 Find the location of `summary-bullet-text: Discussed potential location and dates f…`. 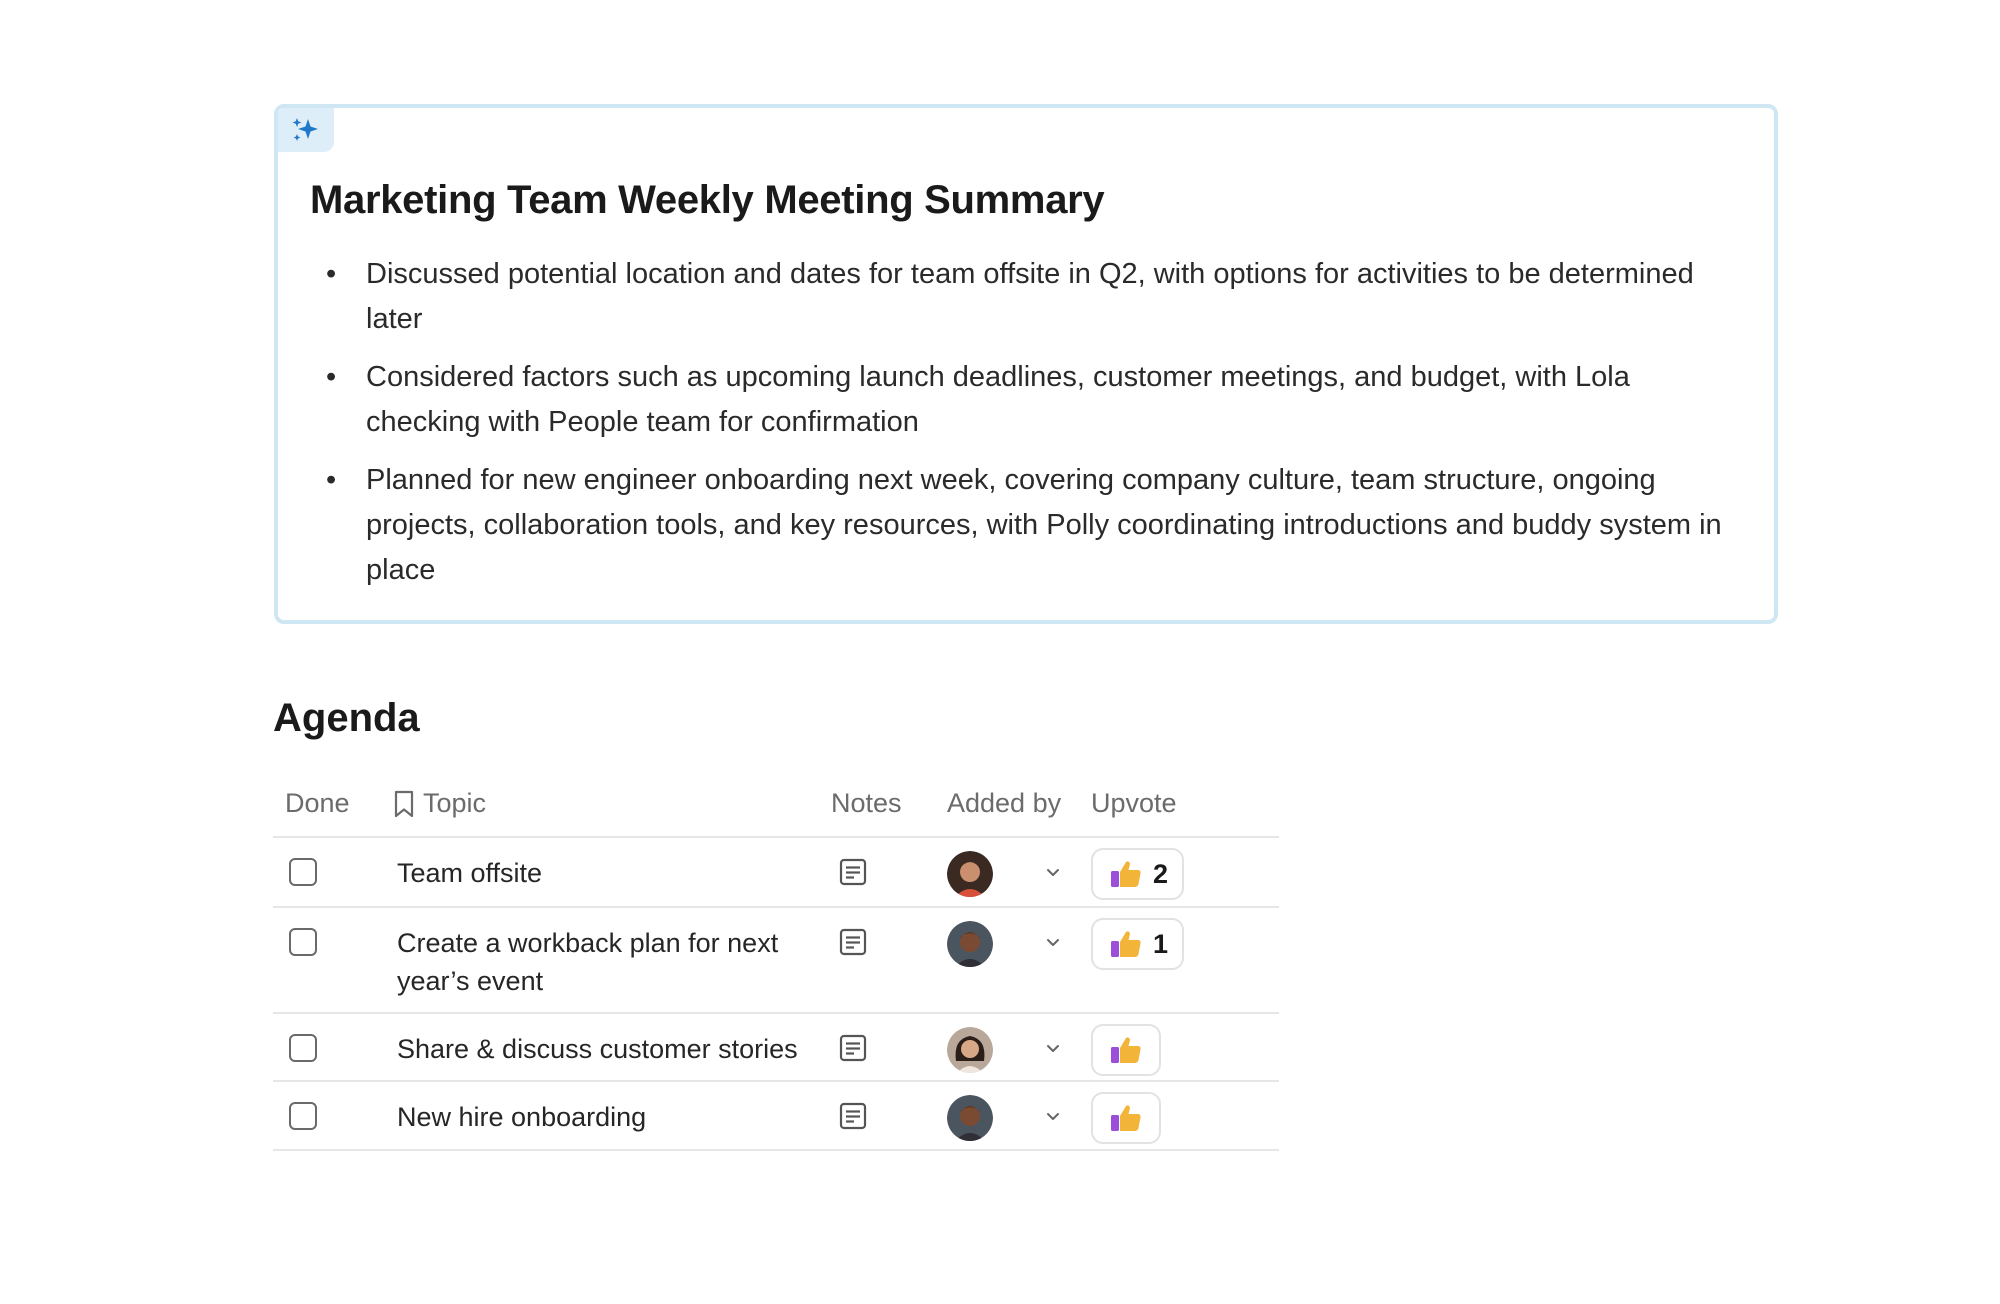

summary-bullet-text: Discussed potential location and dates f… is located at coordinates (1030, 296).